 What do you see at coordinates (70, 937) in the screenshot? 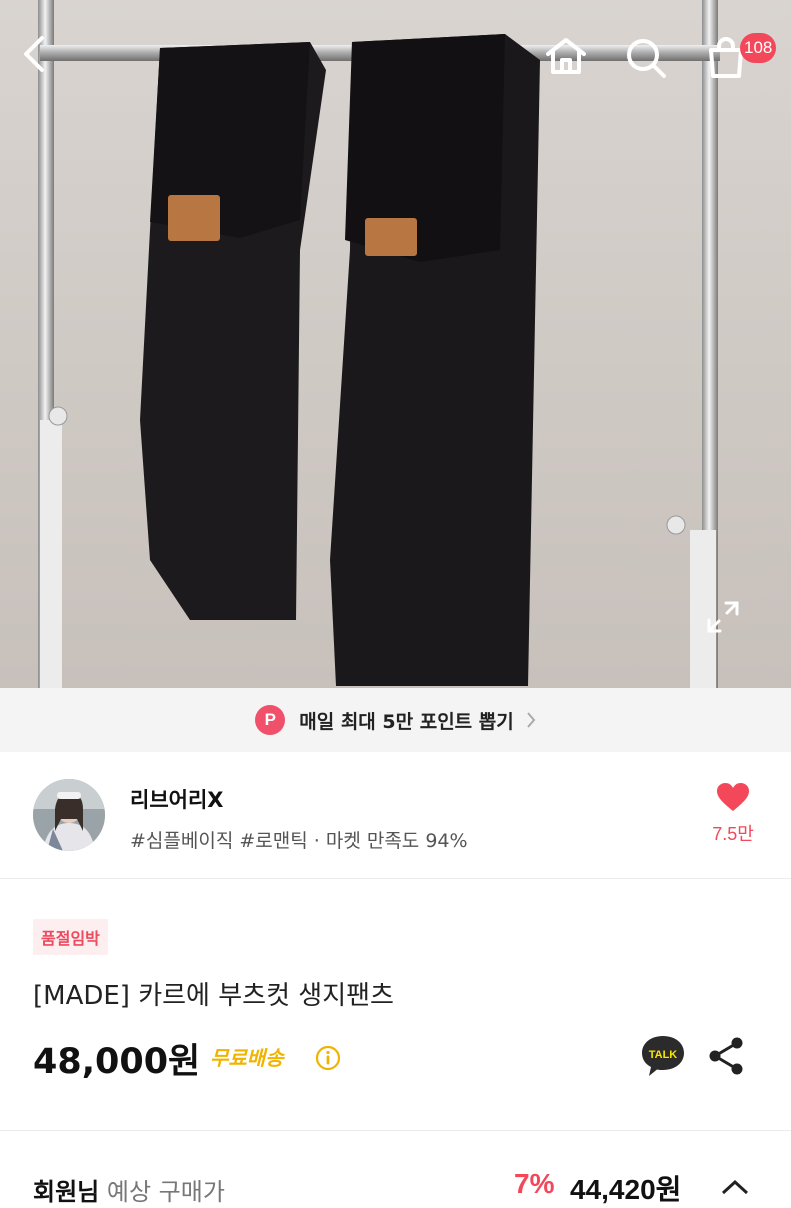
I see `low-stock-badge: 품절임박` at bounding box center [70, 937].